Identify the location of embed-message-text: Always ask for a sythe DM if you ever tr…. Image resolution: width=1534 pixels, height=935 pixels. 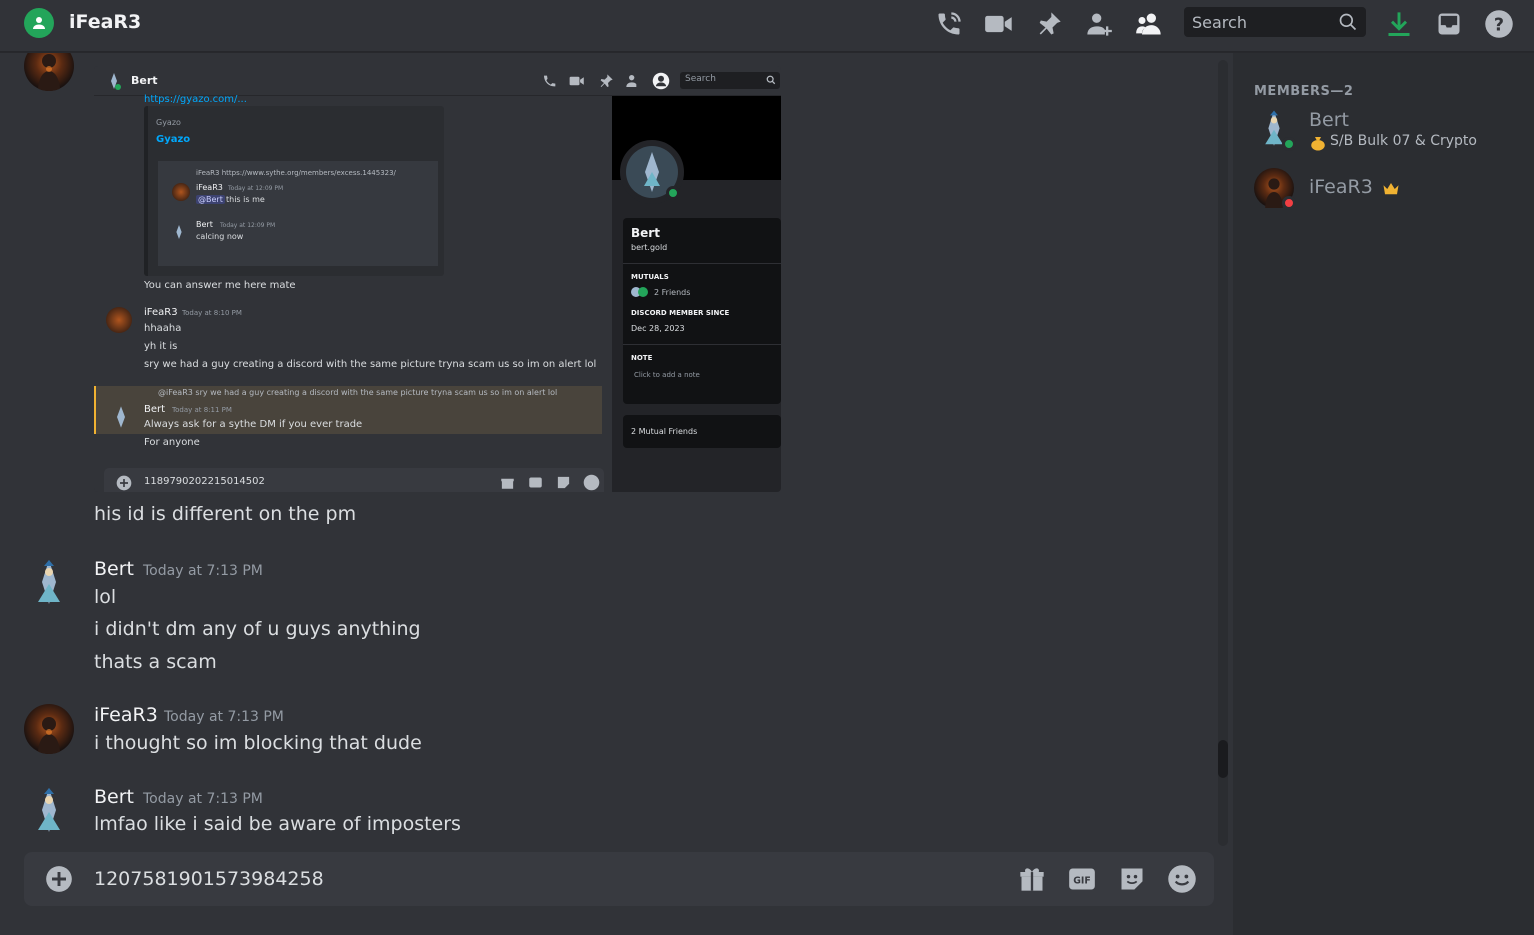
(253, 424).